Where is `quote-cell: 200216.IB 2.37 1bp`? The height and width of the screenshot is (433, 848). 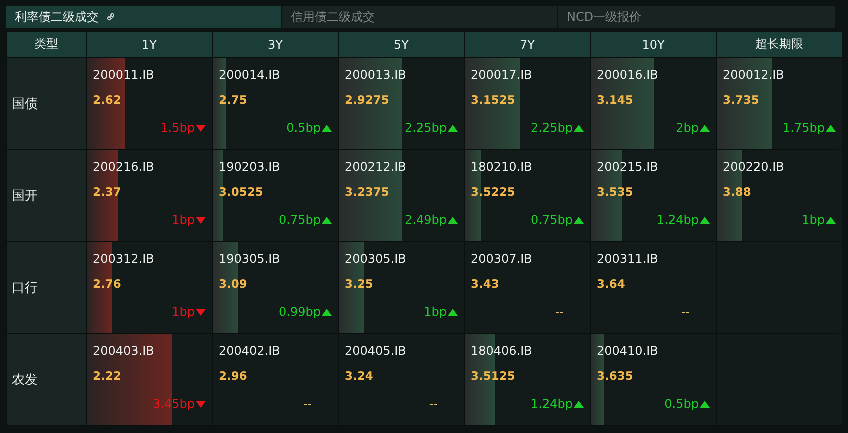 quote-cell: 200216.IB 2.37 1bp is located at coordinates (149, 195).